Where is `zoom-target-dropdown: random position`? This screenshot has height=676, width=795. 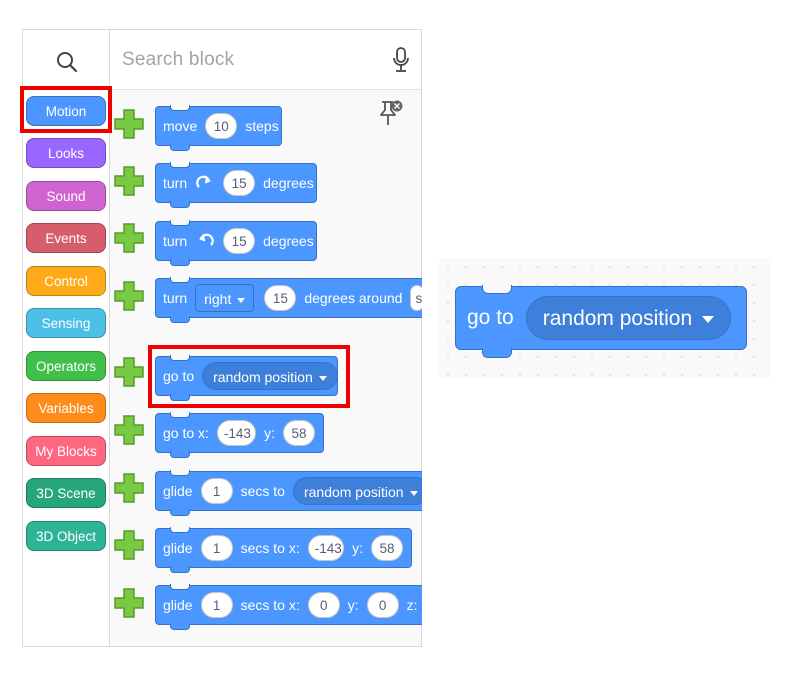
zoom-target-dropdown: random position is located at coordinates (628, 318).